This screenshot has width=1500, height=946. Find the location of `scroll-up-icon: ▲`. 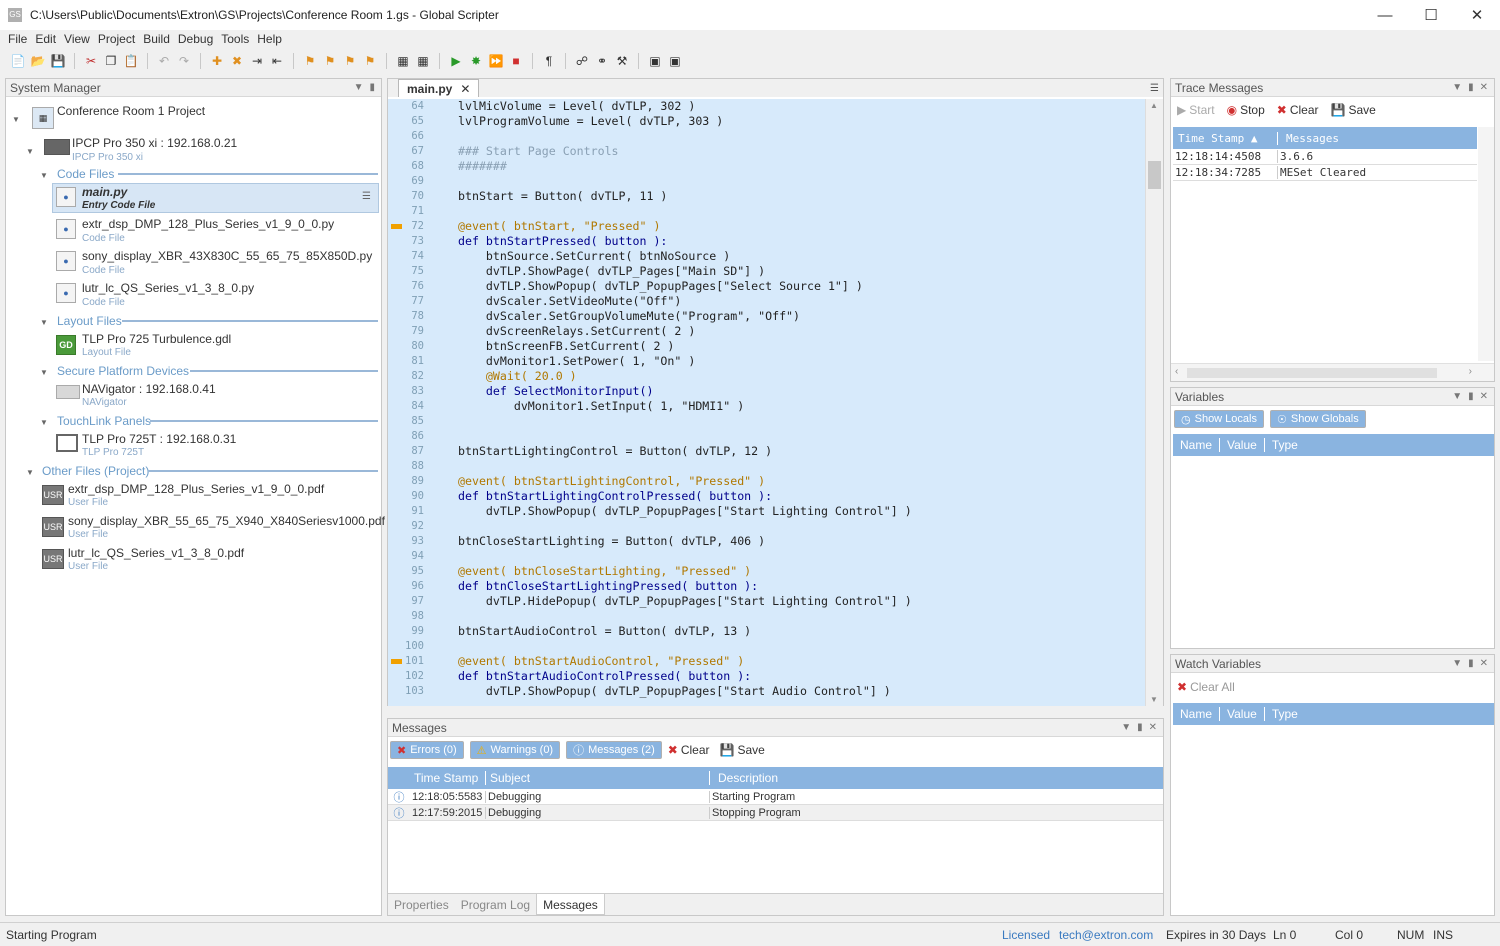

scroll-up-icon: ▲ is located at coordinates (1154, 105).